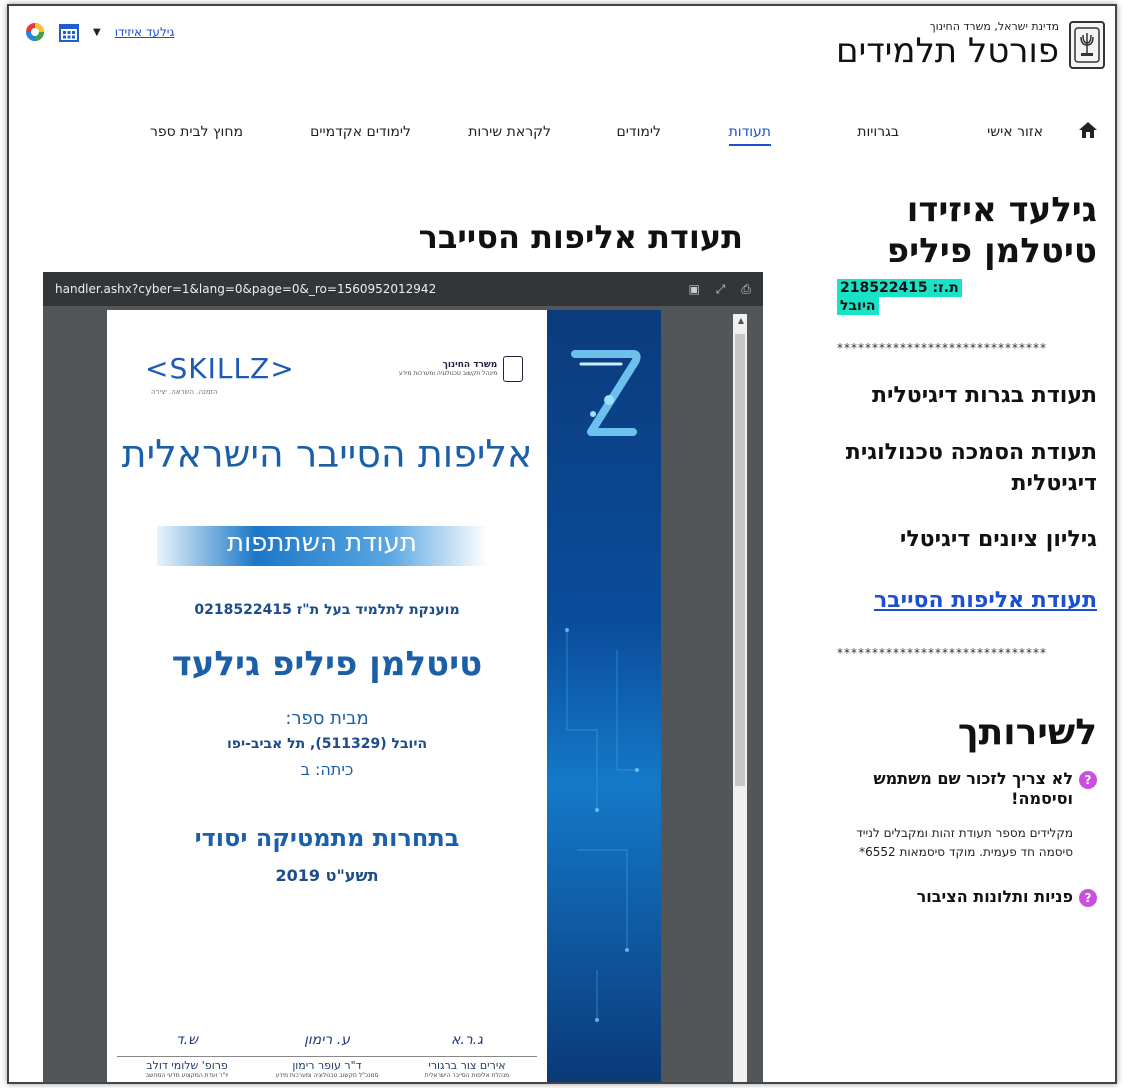  Describe the element at coordinates (184, 392) in the screenshot. I see `skillz-tagline: הזמנה. השראה. יצירה` at that location.